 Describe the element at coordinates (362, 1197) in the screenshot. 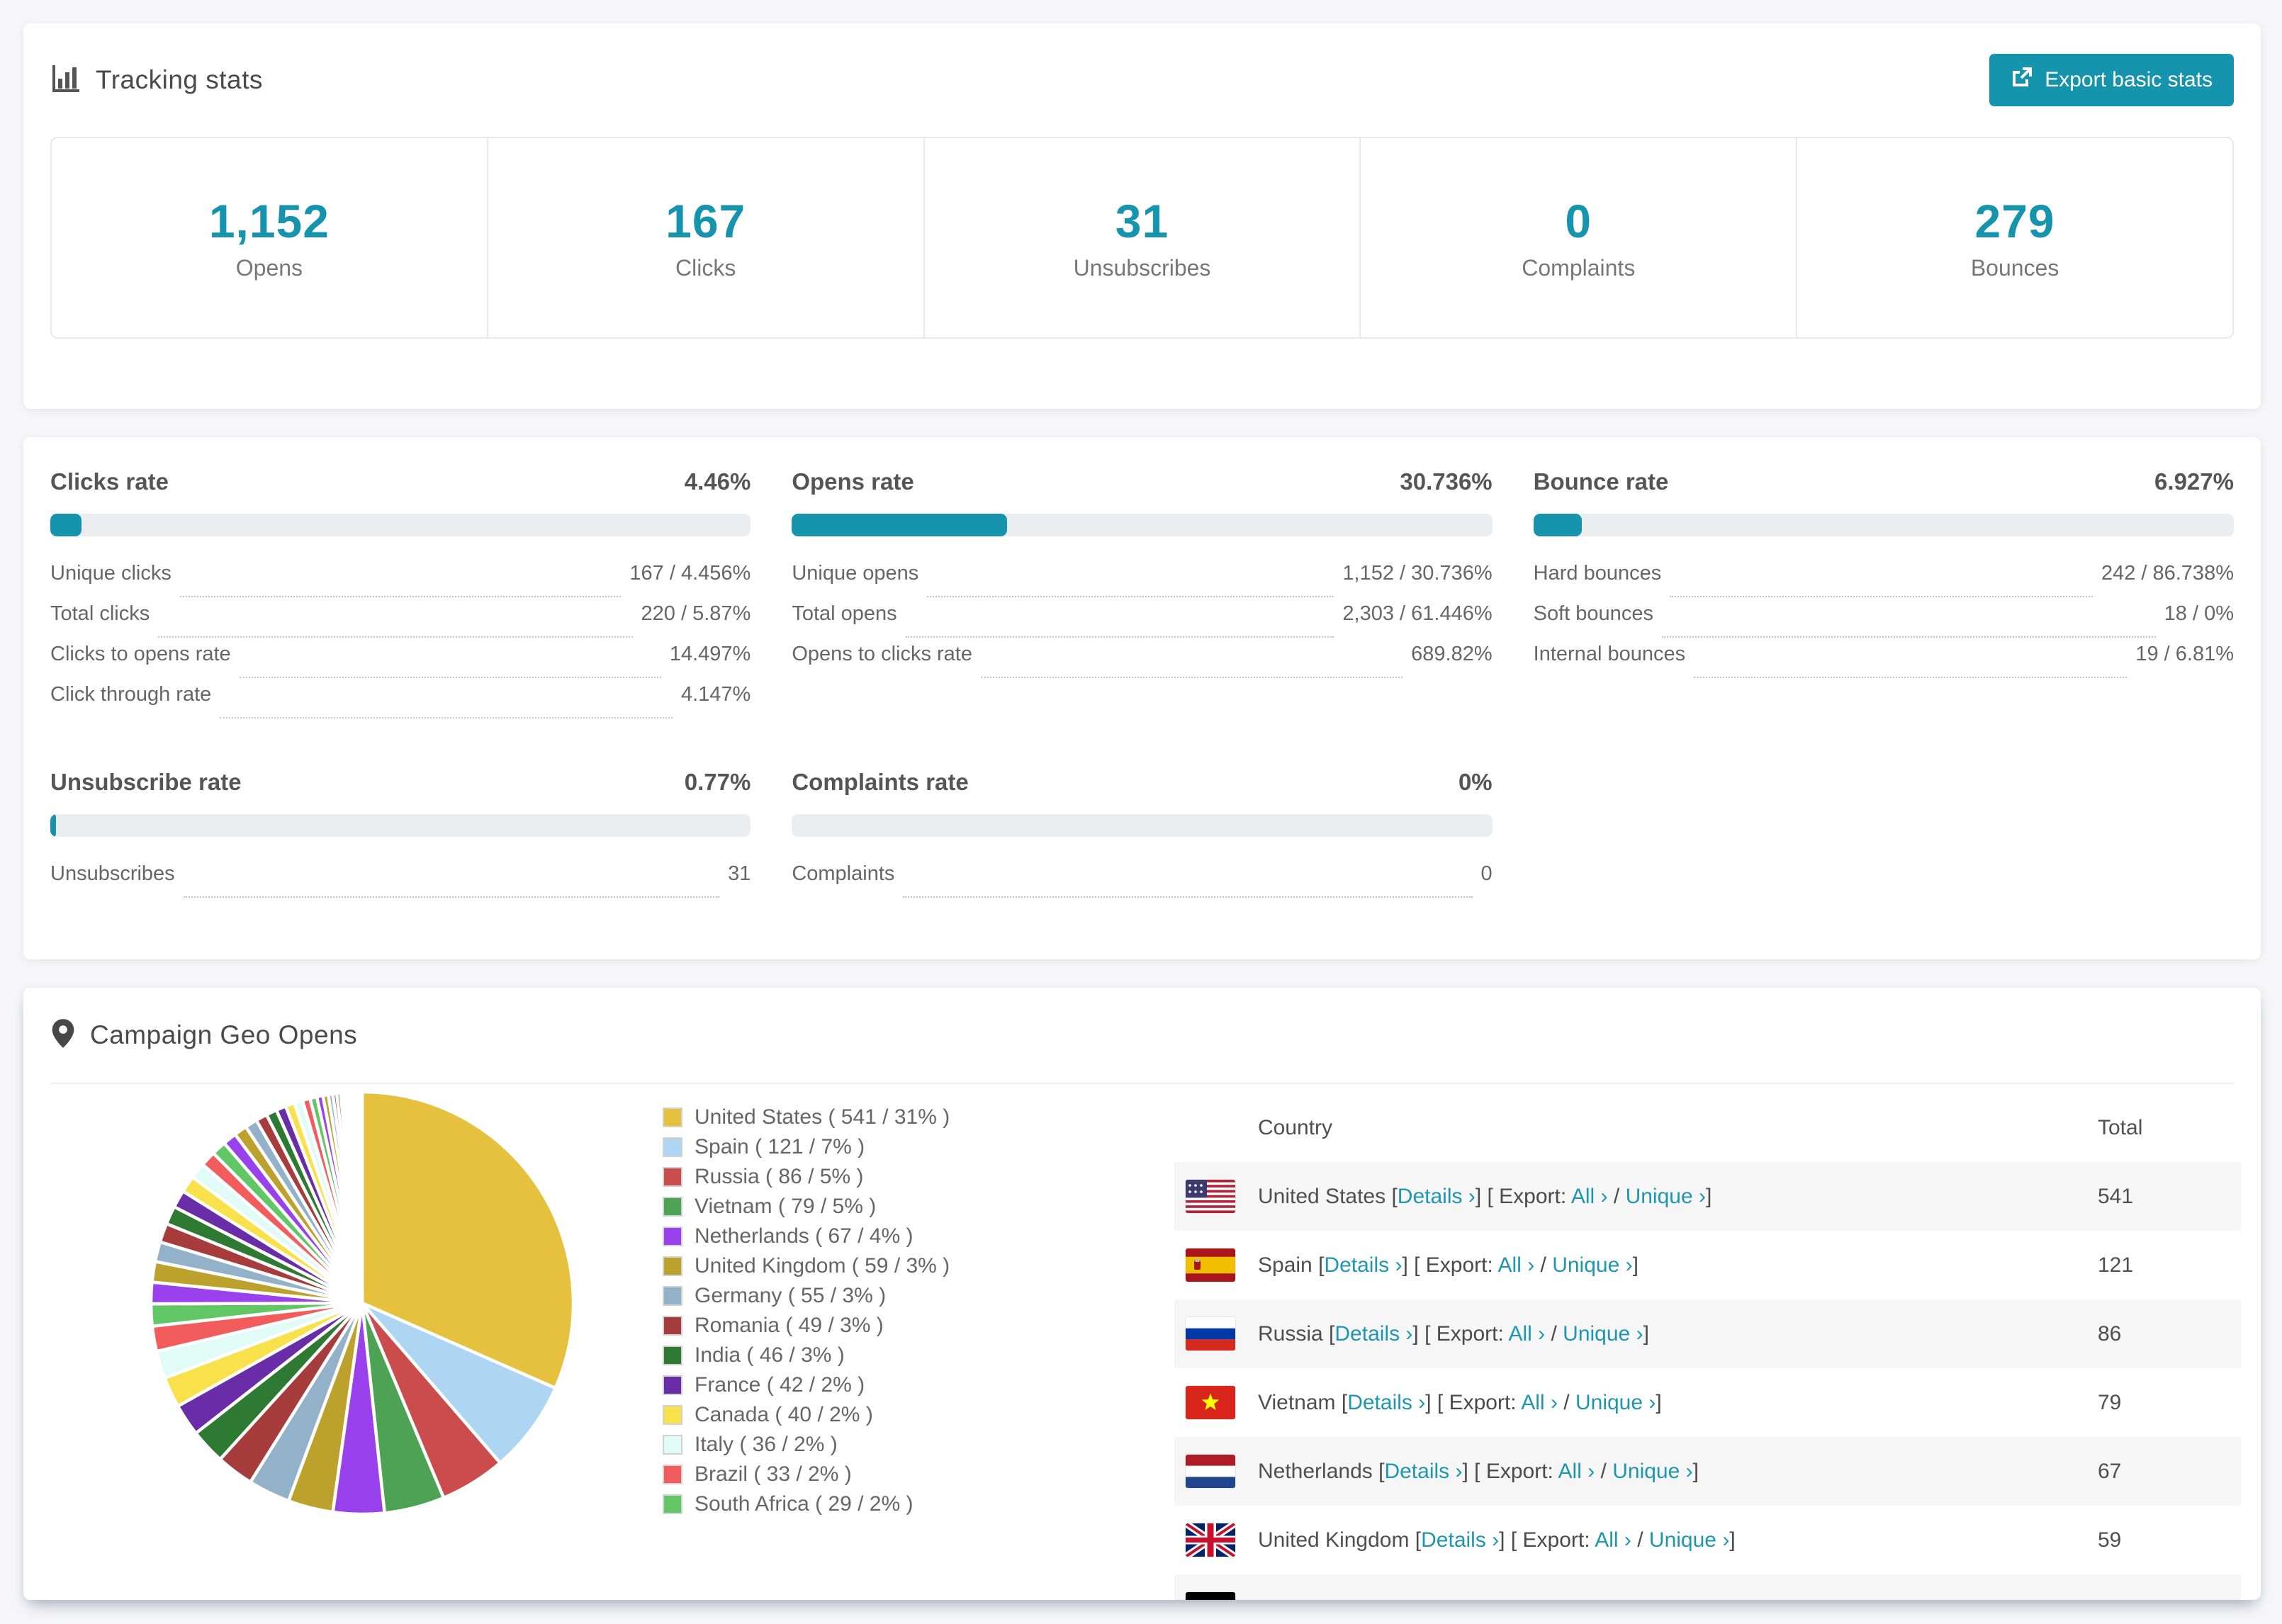

I see `pie-slice-other` at that location.